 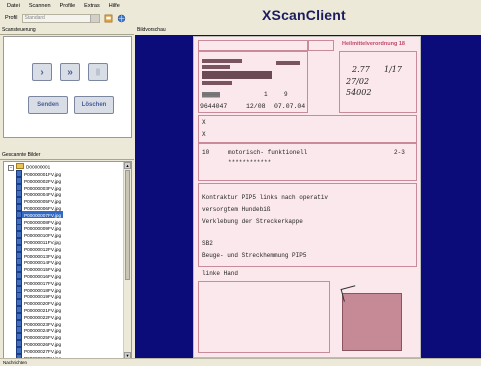 What do you see at coordinates (307, 129) in the screenshot?
I see `checkbox-section` at bounding box center [307, 129].